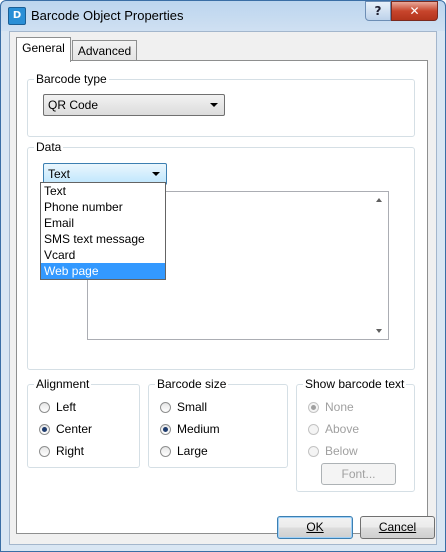 The height and width of the screenshot is (552, 446). What do you see at coordinates (313, 451) in the screenshot?
I see `show-below-radio` at bounding box center [313, 451].